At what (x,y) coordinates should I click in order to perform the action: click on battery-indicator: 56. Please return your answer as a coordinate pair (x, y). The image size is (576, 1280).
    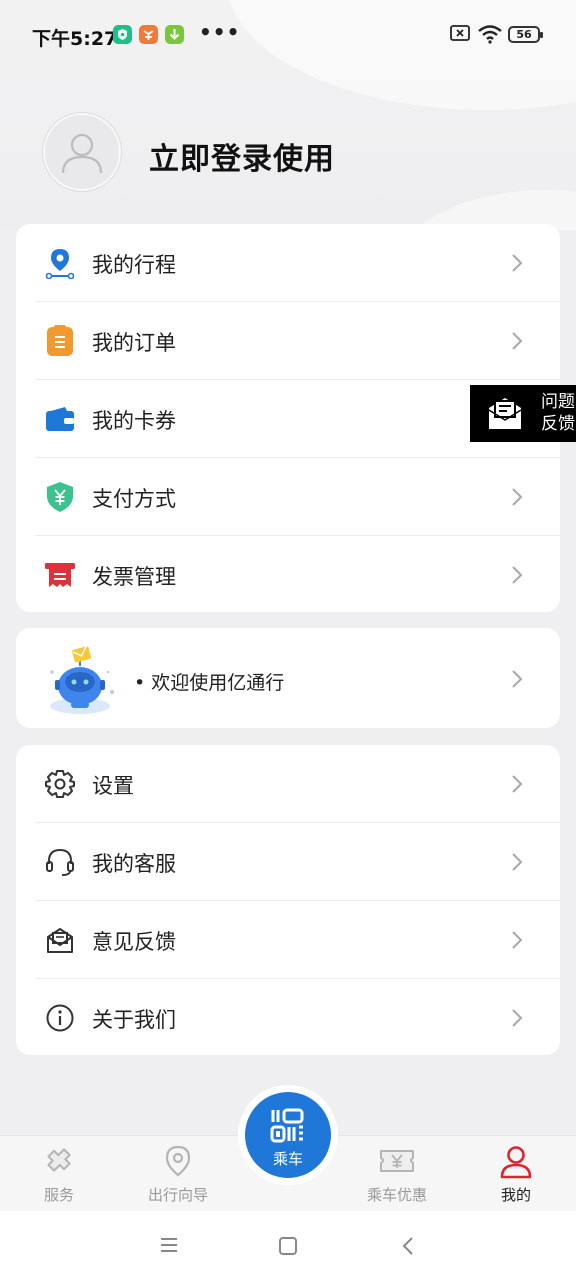
    Looking at the image, I should click on (525, 34).